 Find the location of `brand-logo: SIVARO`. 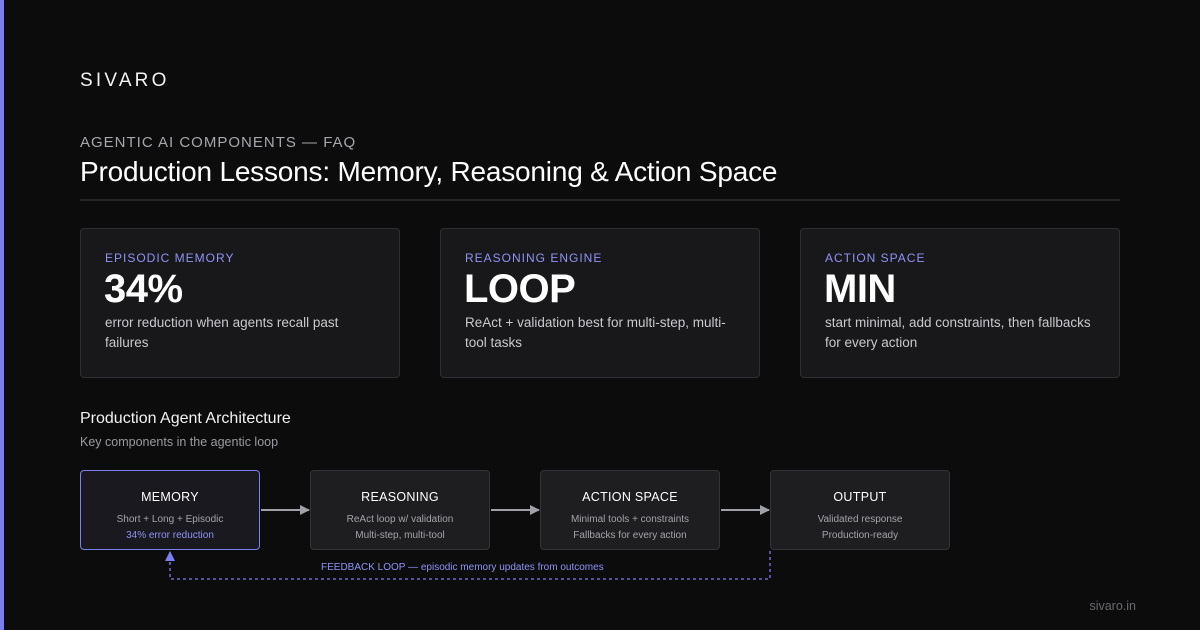

brand-logo: SIVARO is located at coordinates (125, 80).